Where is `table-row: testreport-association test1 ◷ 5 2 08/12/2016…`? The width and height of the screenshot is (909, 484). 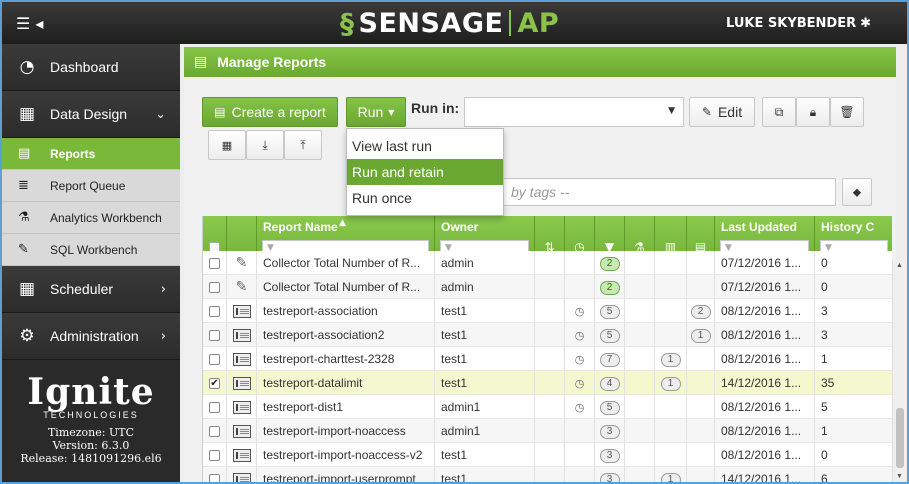 table-row: testreport-association test1 ◷ 5 2 08/12/2016… is located at coordinates (547, 311).